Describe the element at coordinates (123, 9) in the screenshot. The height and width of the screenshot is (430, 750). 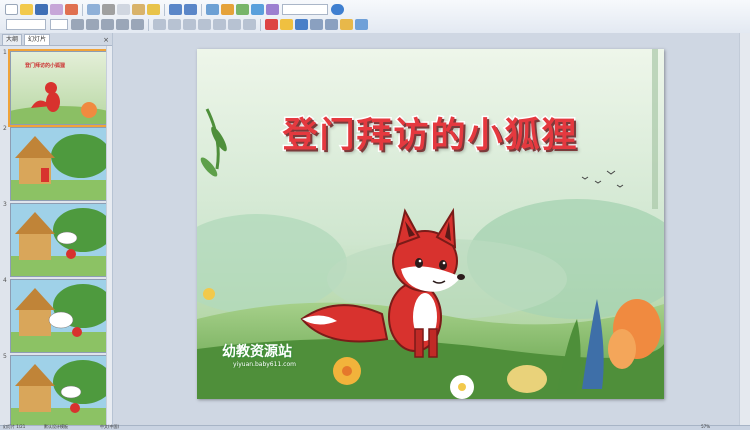
I see `copy-icon` at that location.